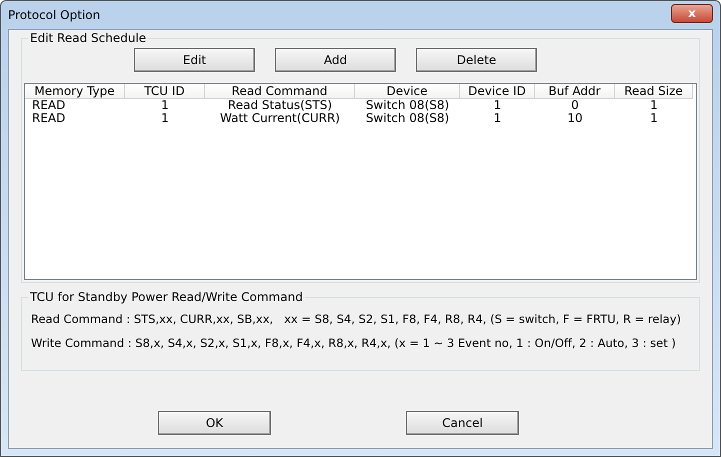 Image resolution: width=721 pixels, height=457 pixels. I want to click on window-title: Protocol Option, so click(54, 15).